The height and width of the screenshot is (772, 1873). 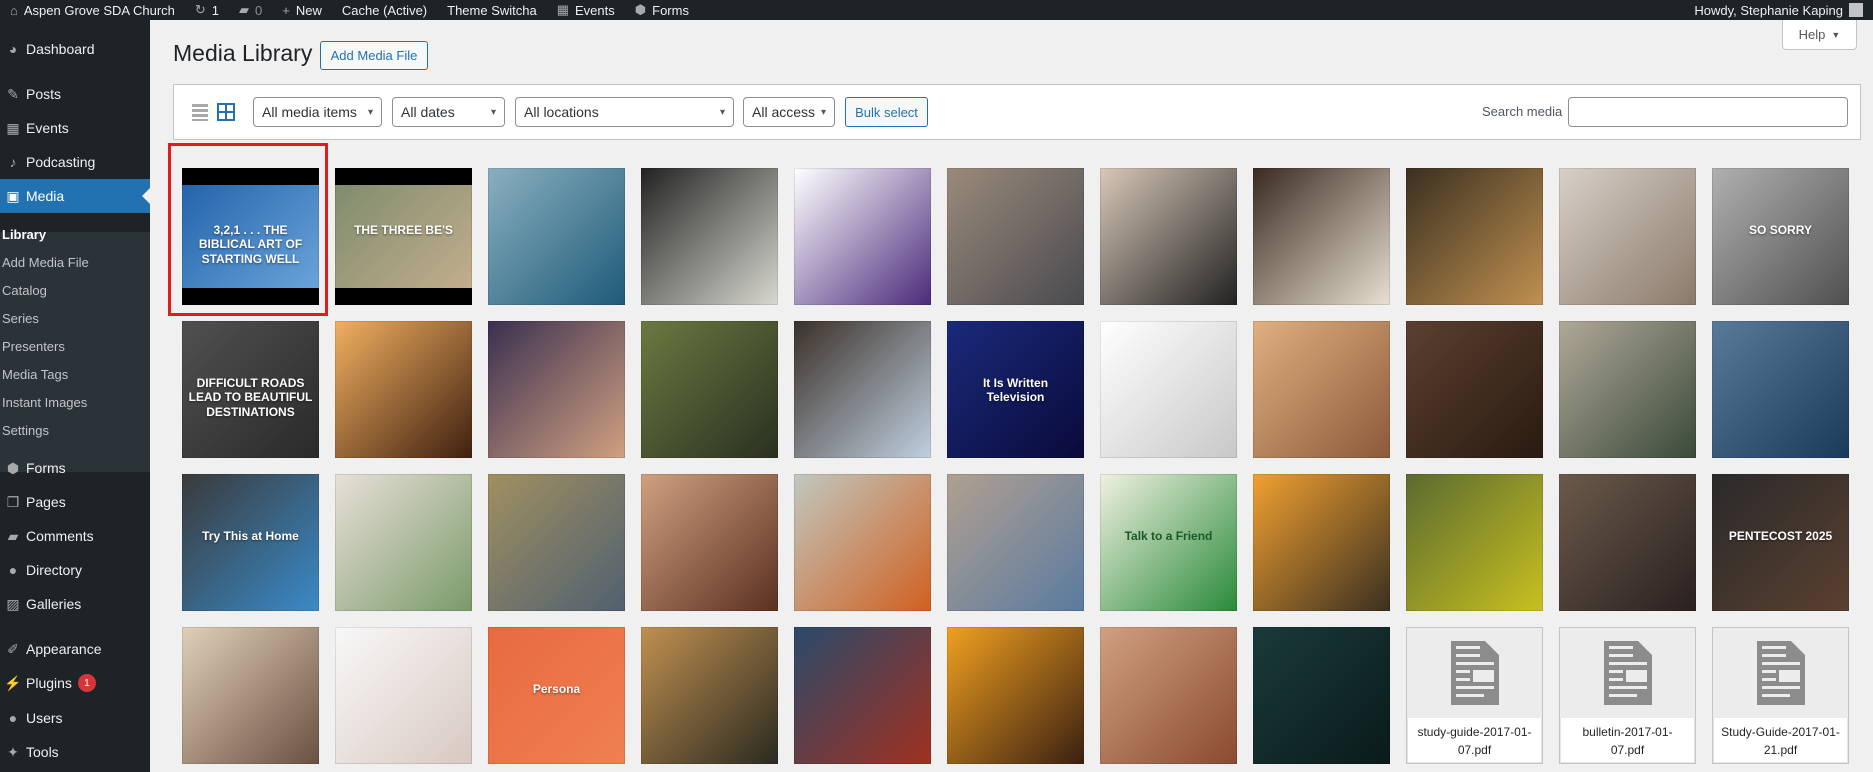 I want to click on submenu-item-instant-images: Instant Images, so click(x=44, y=402).